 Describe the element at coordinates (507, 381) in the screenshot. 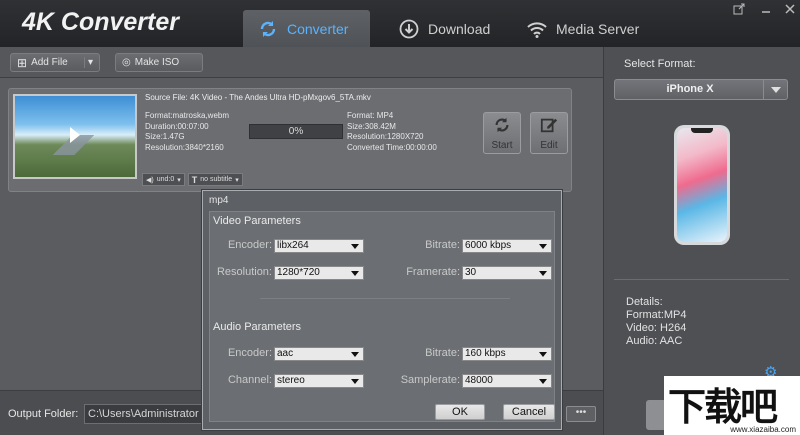

I see `samplerate-select: 48000` at that location.